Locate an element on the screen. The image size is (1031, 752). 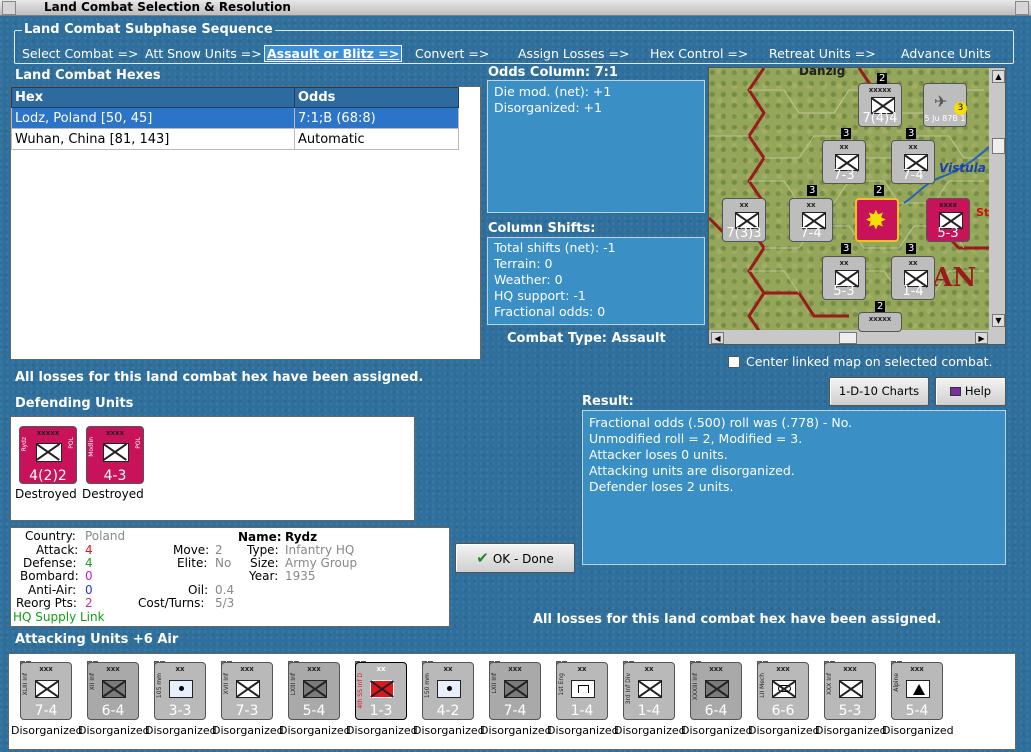
unit-counter: xx 1st Eng 1-4 is located at coordinates (582, 691).